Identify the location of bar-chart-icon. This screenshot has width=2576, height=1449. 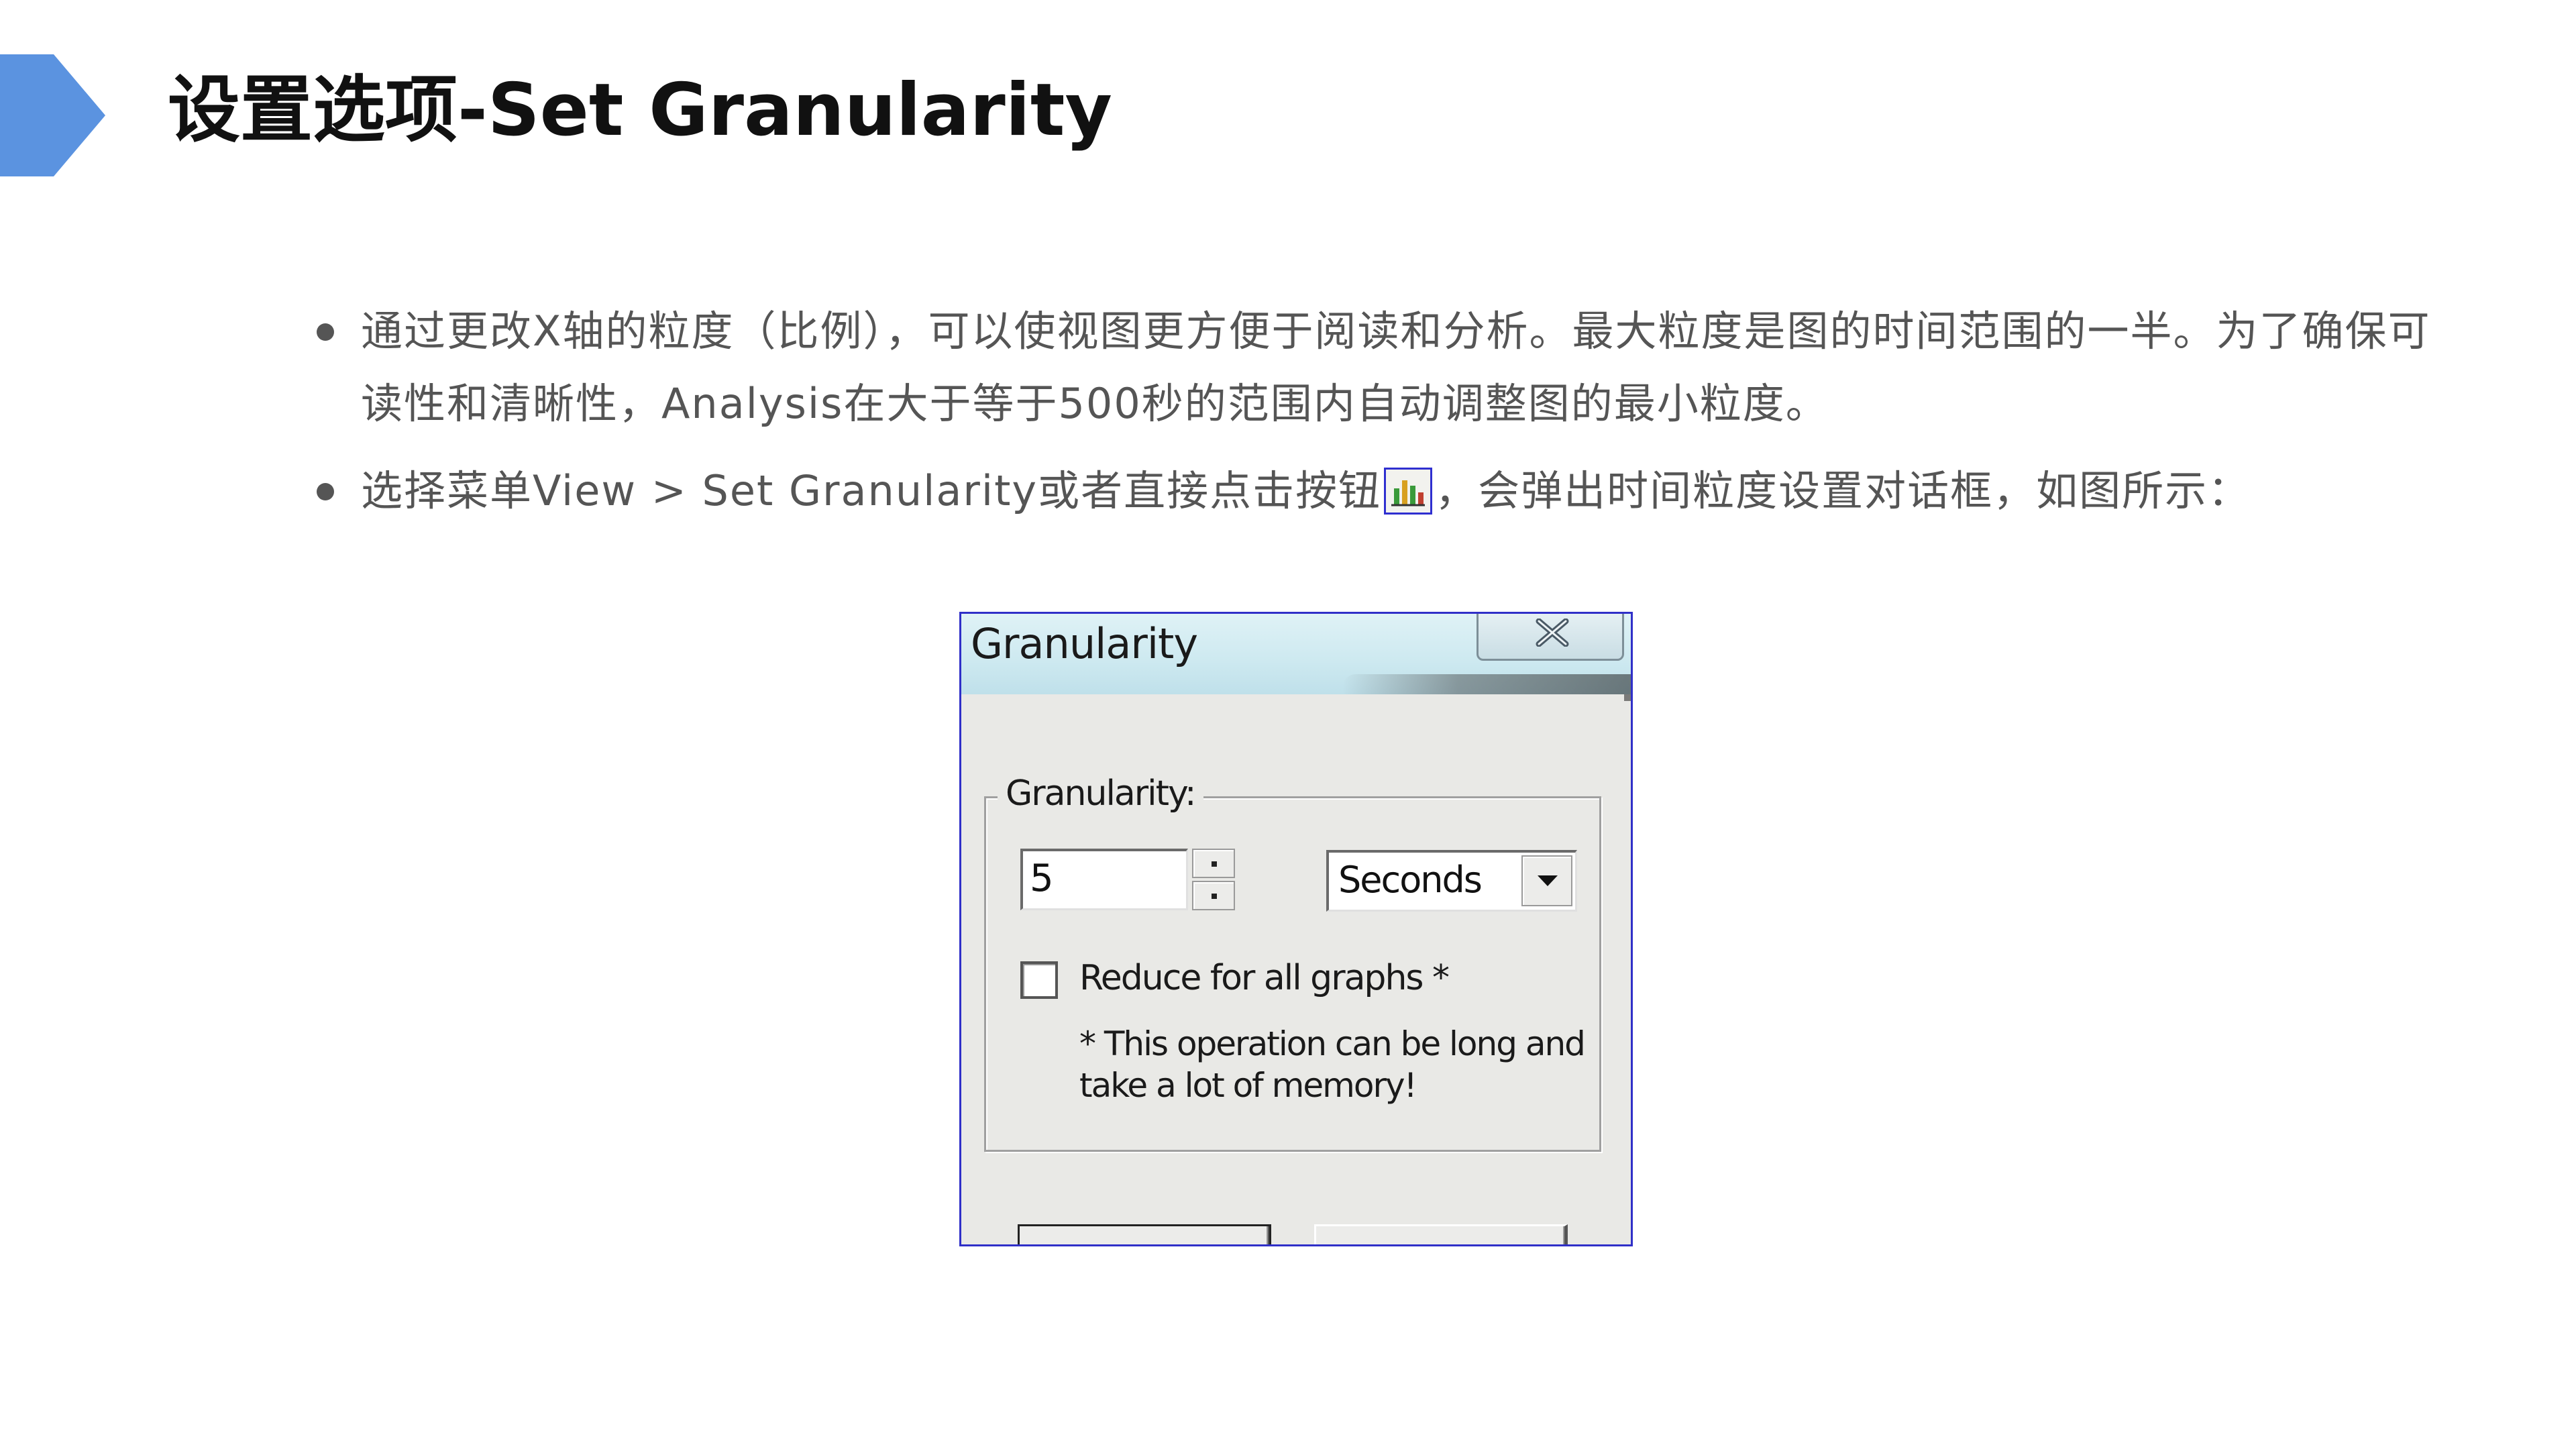
(1408, 493).